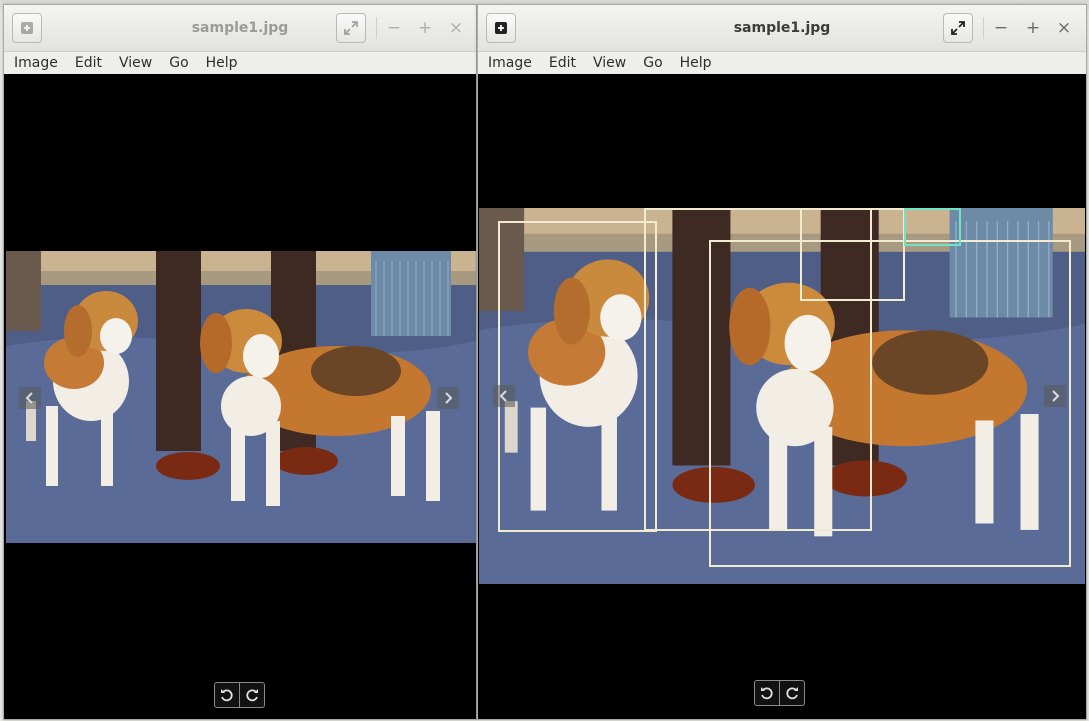  I want to click on detection-box-object-teal, so click(932, 227).